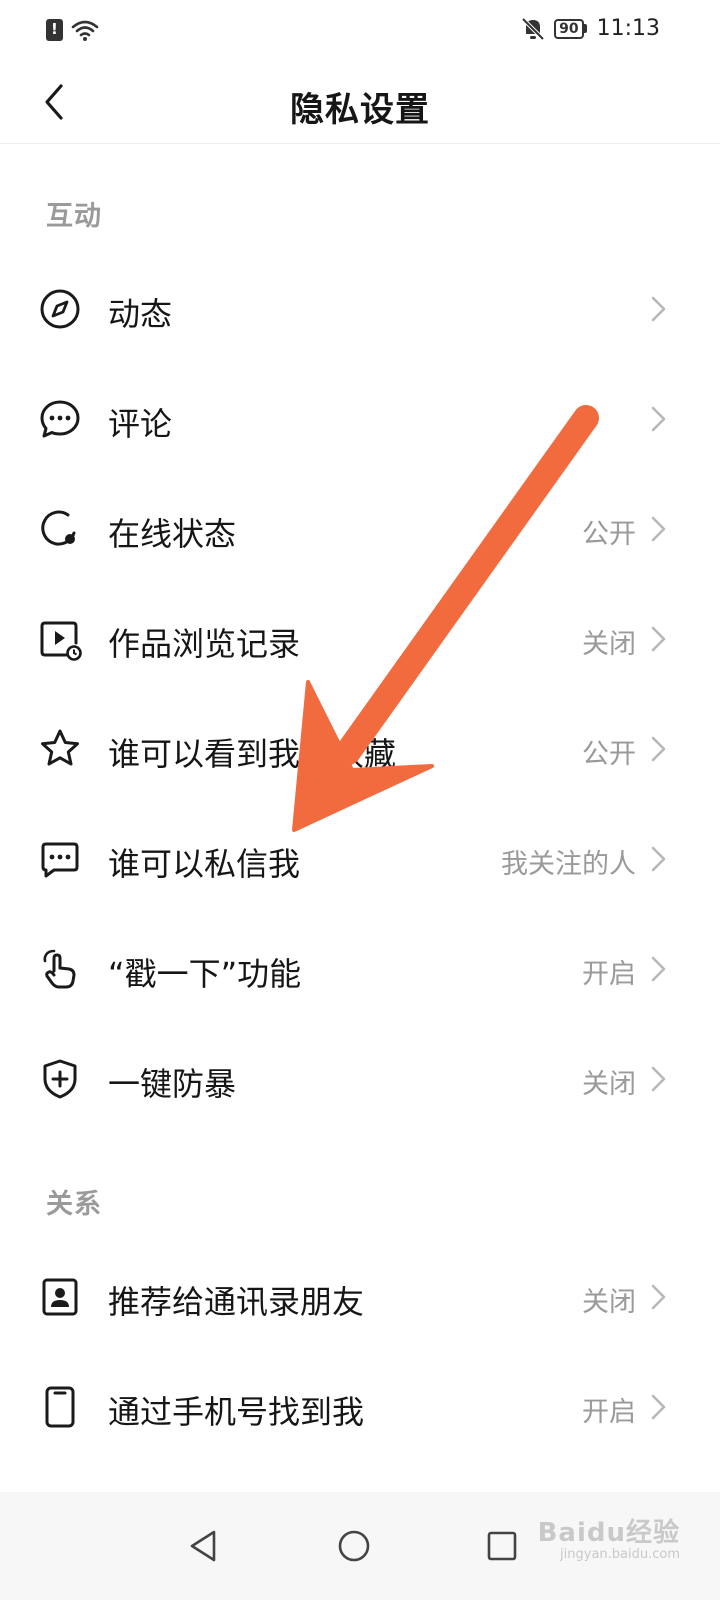 Image resolution: width=720 pixels, height=1600 pixels. Describe the element at coordinates (620, 1554) in the screenshot. I see `watermark-url: jingyan.baidu.com` at that location.